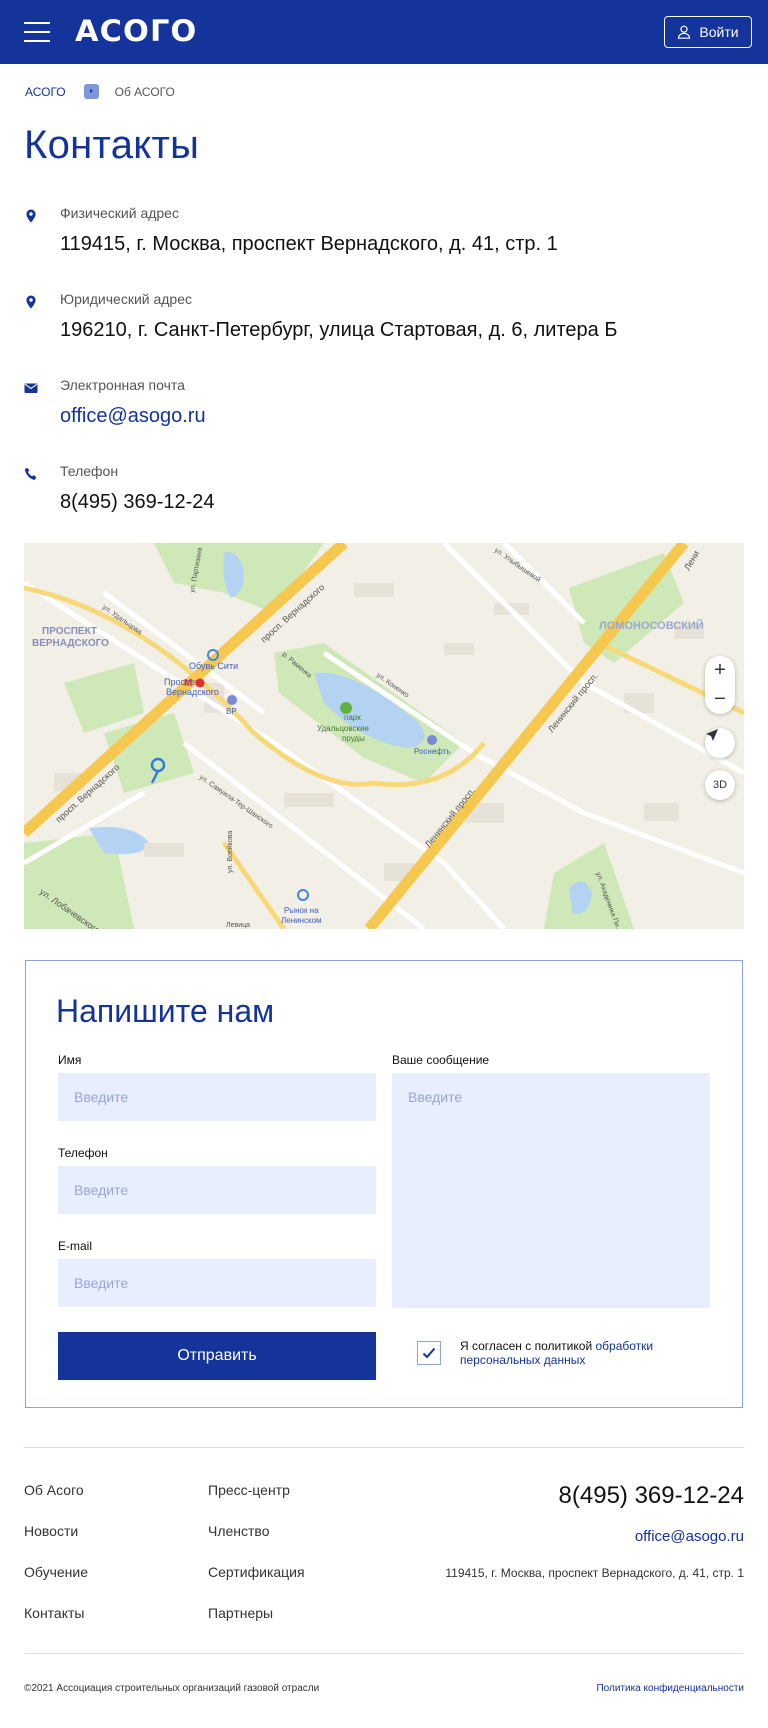 The image size is (768, 1728). I want to click on contact-label: Юридический адрес, so click(126, 299).